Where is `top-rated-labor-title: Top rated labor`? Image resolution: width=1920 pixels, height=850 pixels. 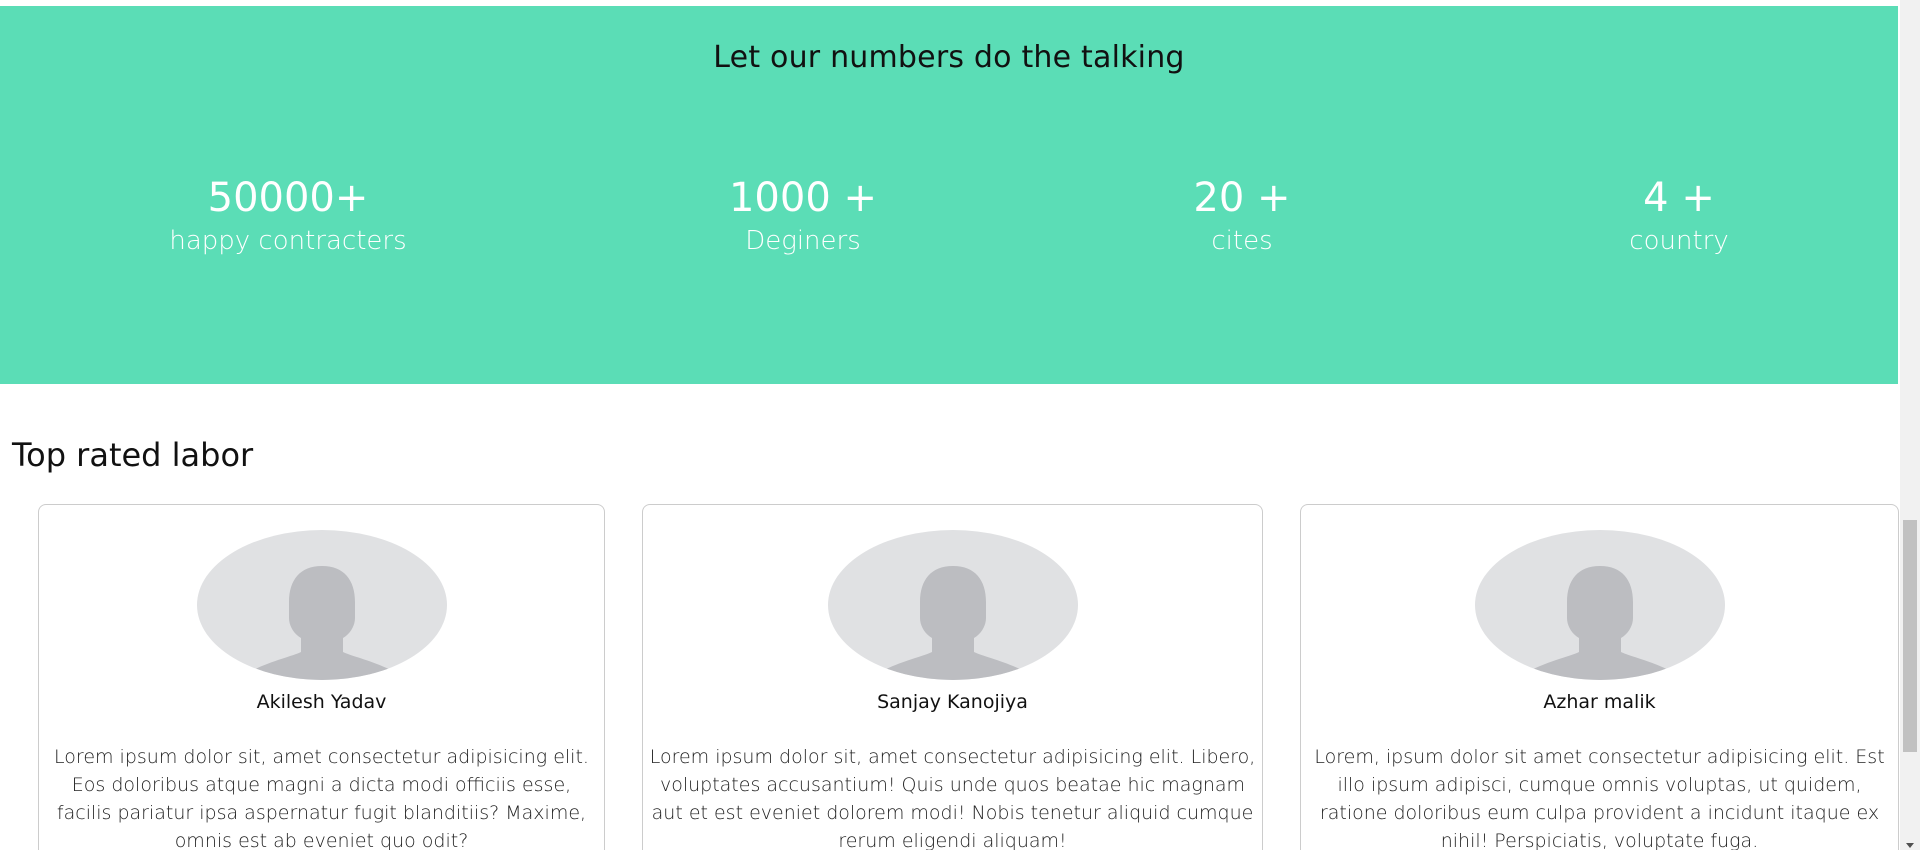 top-rated-labor-title: Top rated labor is located at coordinates (133, 455).